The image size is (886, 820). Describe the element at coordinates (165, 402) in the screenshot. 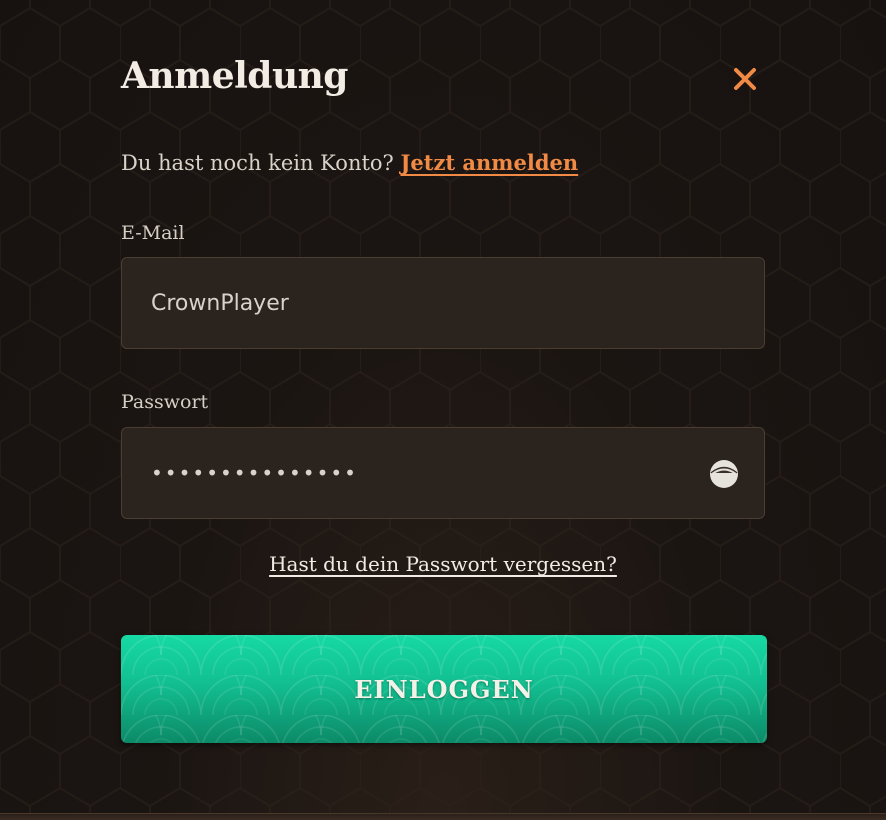

I see `password-label: Passwort` at that location.